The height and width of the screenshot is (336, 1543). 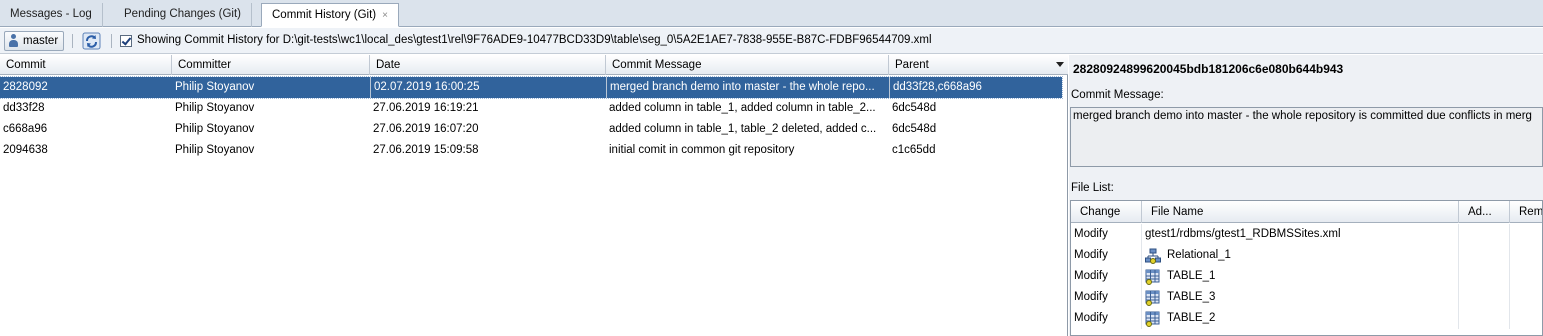 What do you see at coordinates (975, 87) in the screenshot?
I see `commit-parent: dd33f28,c668a96` at bounding box center [975, 87].